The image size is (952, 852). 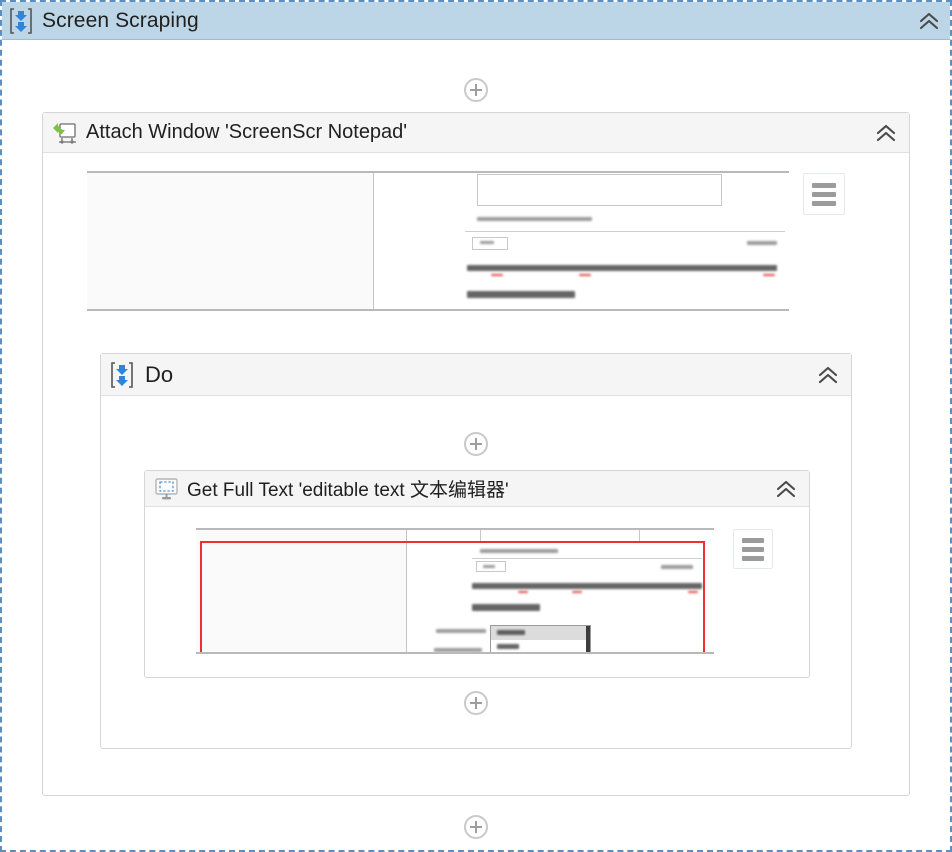 I want to click on screen-scraping-header: Screen Scraping, so click(x=476, y=21).